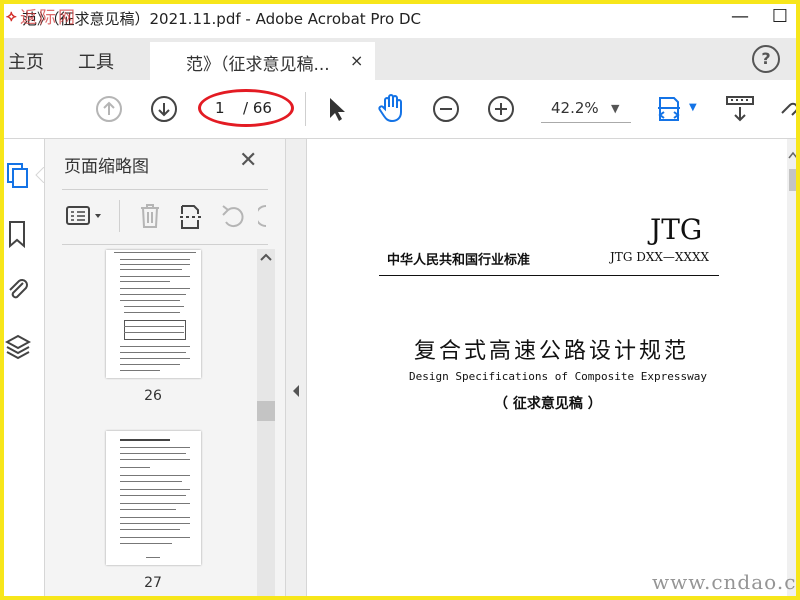 This screenshot has height=600, width=800. I want to click on thumbnail-scrollbar, so click(266, 424).